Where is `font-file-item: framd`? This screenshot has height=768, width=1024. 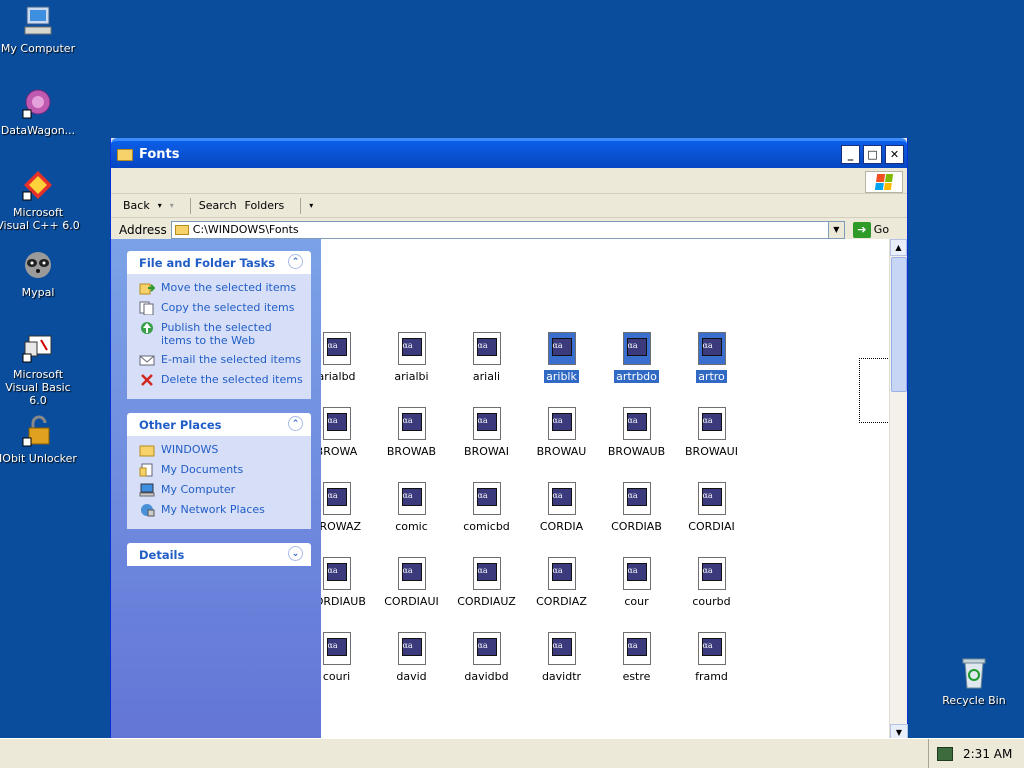 font-file-item: framd is located at coordinates (711, 657).